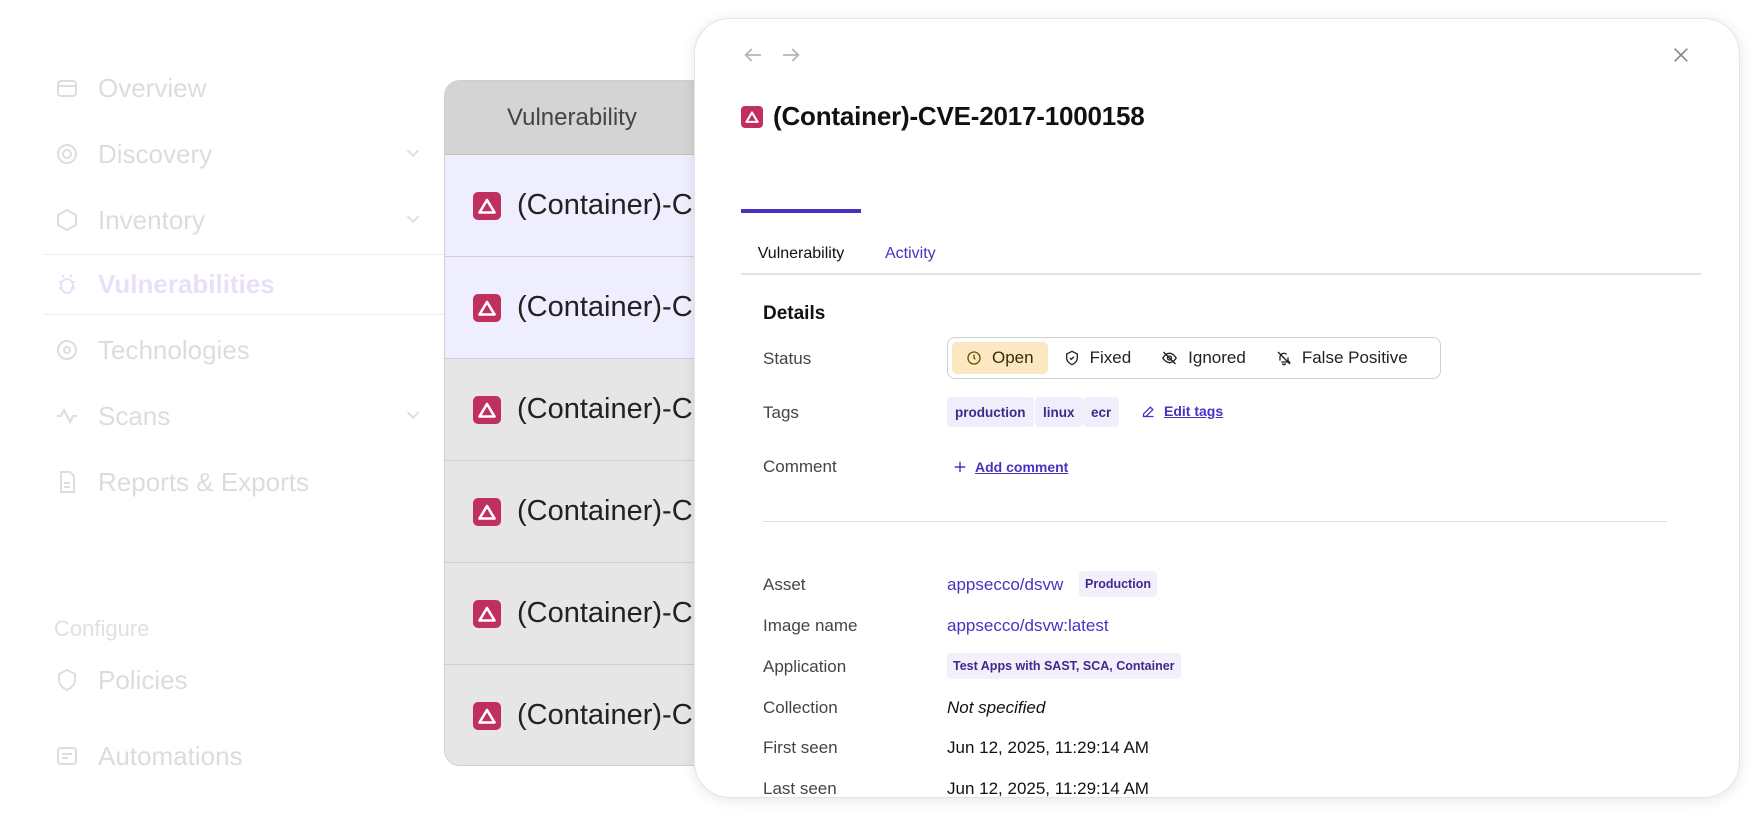  I want to click on home-icon, so click(67, 88).